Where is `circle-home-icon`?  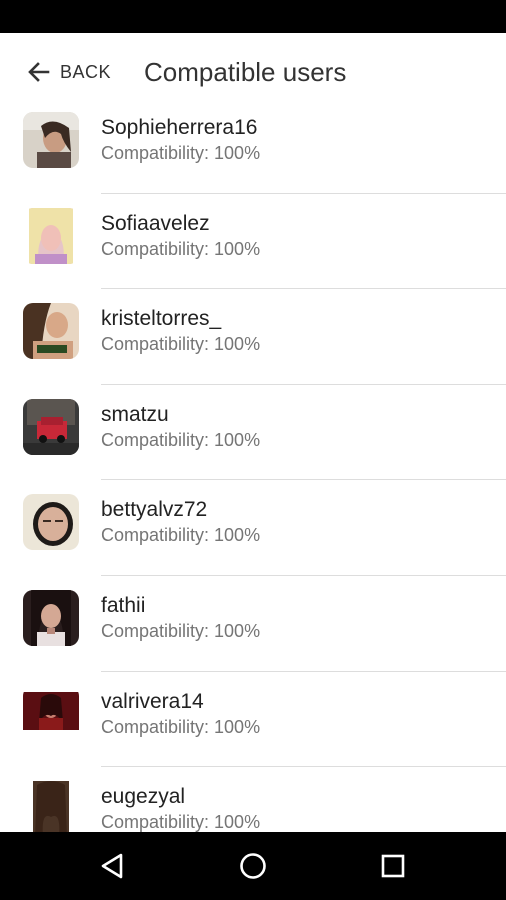
circle-home-icon is located at coordinates (253, 866).